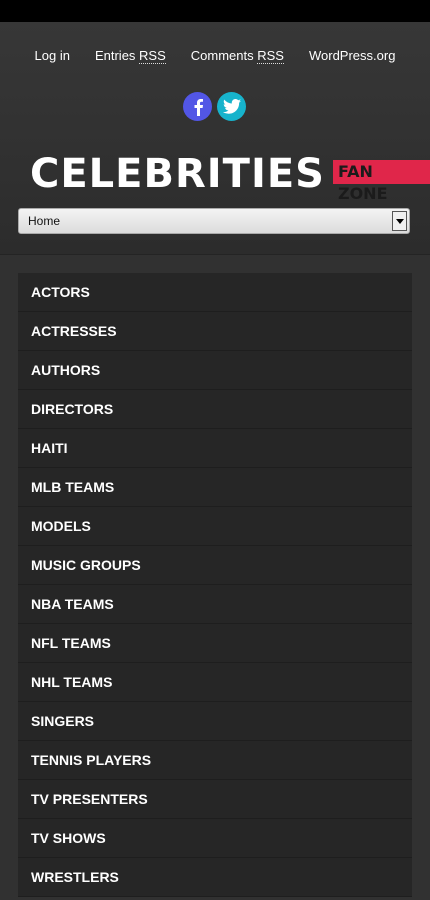 The width and height of the screenshot is (430, 900). I want to click on nav-select: Home, so click(214, 221).